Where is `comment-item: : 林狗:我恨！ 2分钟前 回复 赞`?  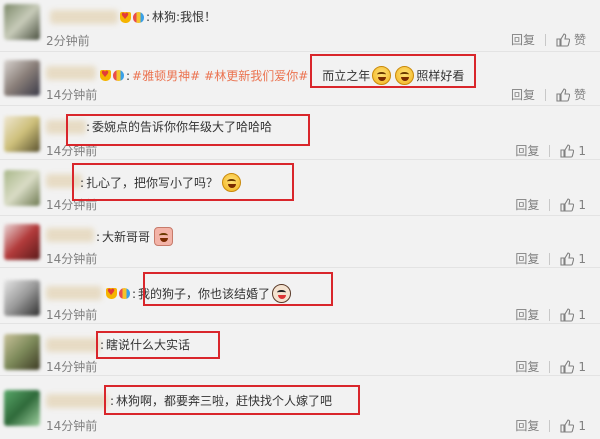 comment-item: : 林狗:我恨！ 2分钟前 回复 赞 is located at coordinates (300, 26).